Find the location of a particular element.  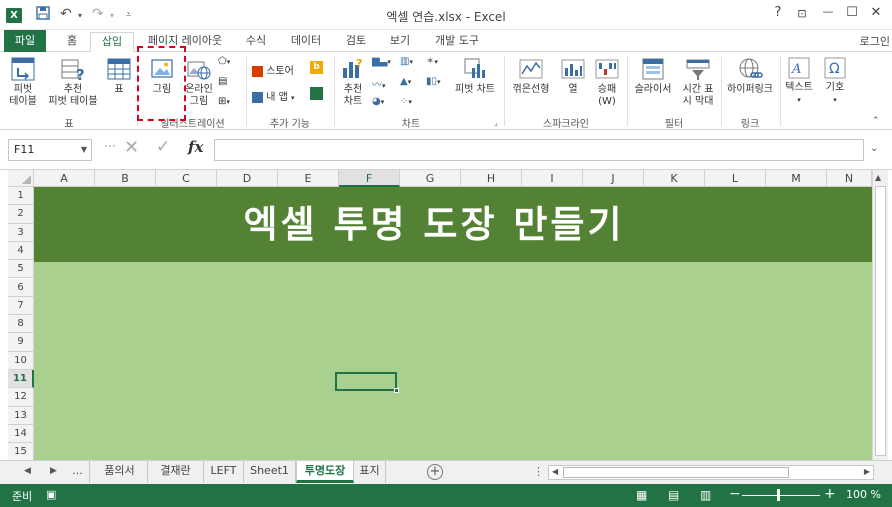

close-button: ✕ is located at coordinates (876, 12).